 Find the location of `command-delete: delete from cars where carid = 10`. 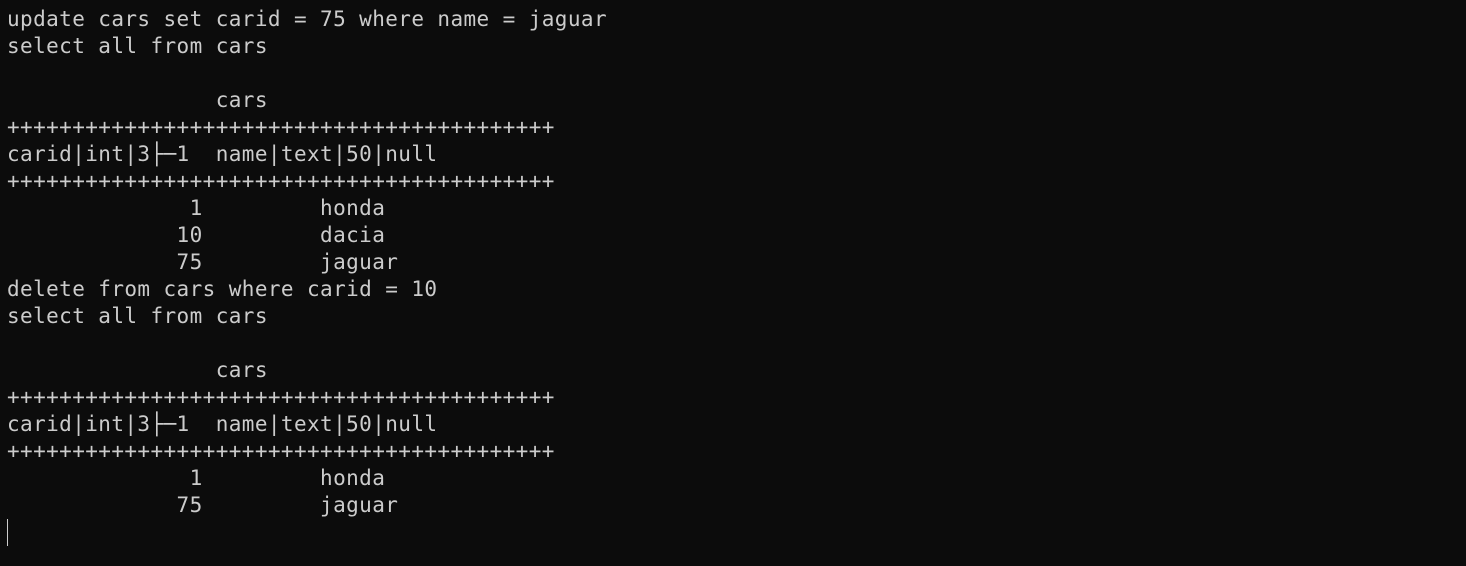

command-delete: delete from cars where carid = 10 is located at coordinates (222, 289).